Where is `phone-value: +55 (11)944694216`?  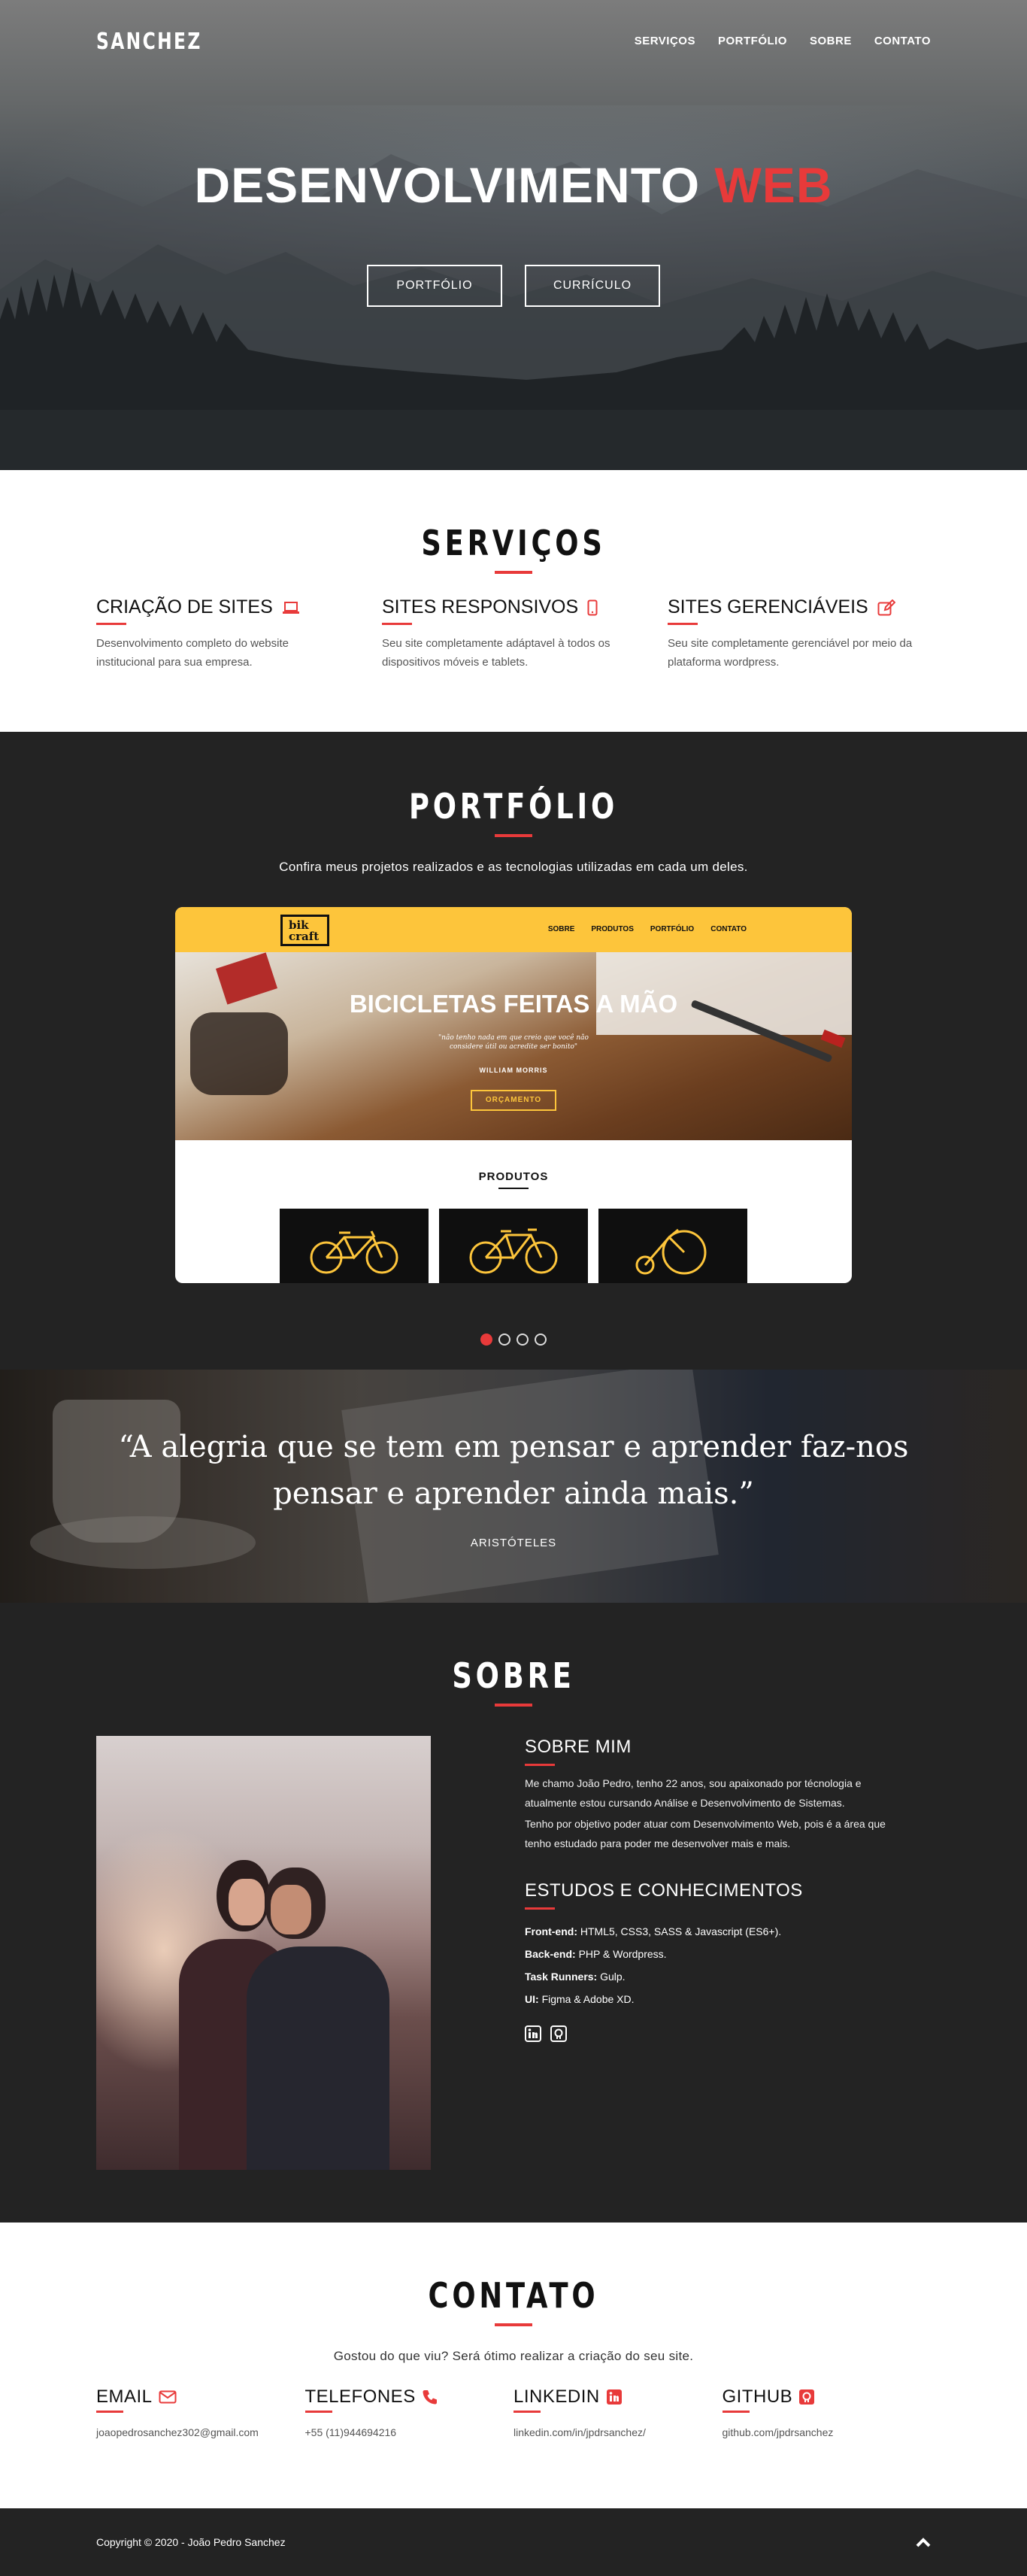 phone-value: +55 (11)944694216 is located at coordinates (409, 2432).